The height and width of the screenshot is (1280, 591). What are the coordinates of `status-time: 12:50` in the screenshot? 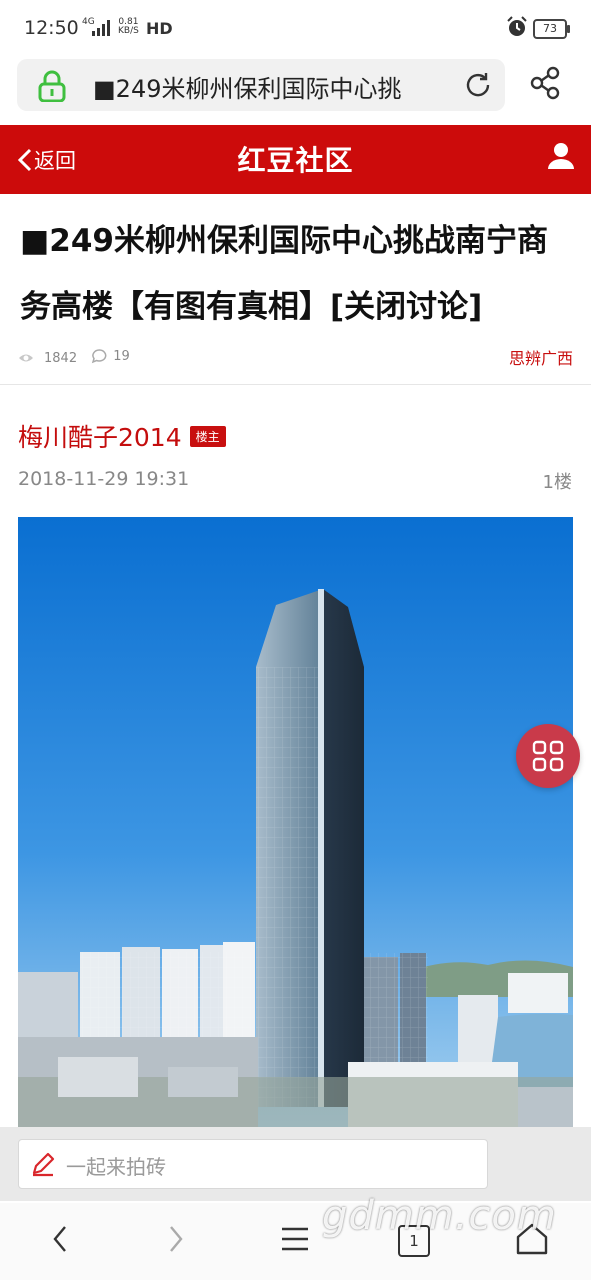 It's located at (51, 28).